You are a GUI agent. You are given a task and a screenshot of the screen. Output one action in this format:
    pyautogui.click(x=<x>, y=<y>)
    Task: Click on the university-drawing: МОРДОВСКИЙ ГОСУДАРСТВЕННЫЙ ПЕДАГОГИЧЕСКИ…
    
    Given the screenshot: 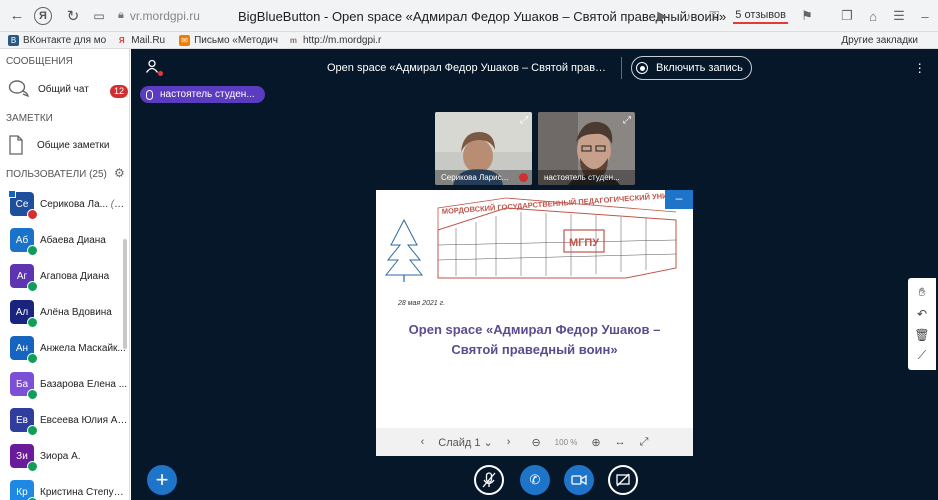 What is the action you would take?
    pyautogui.click(x=538, y=236)
    